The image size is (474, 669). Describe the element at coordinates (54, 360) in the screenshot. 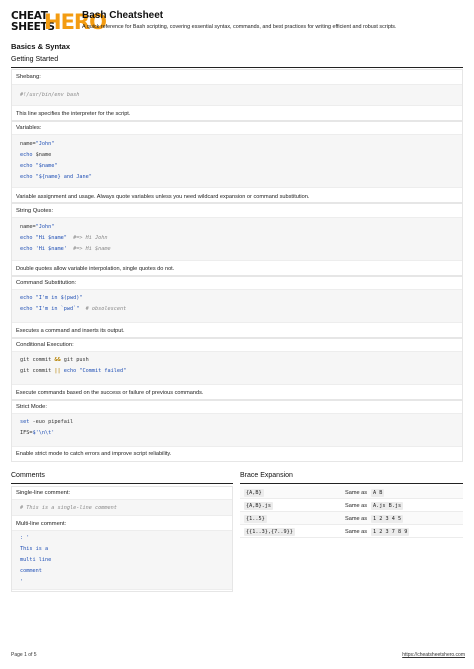

I see `code-line: git commit && git push` at that location.